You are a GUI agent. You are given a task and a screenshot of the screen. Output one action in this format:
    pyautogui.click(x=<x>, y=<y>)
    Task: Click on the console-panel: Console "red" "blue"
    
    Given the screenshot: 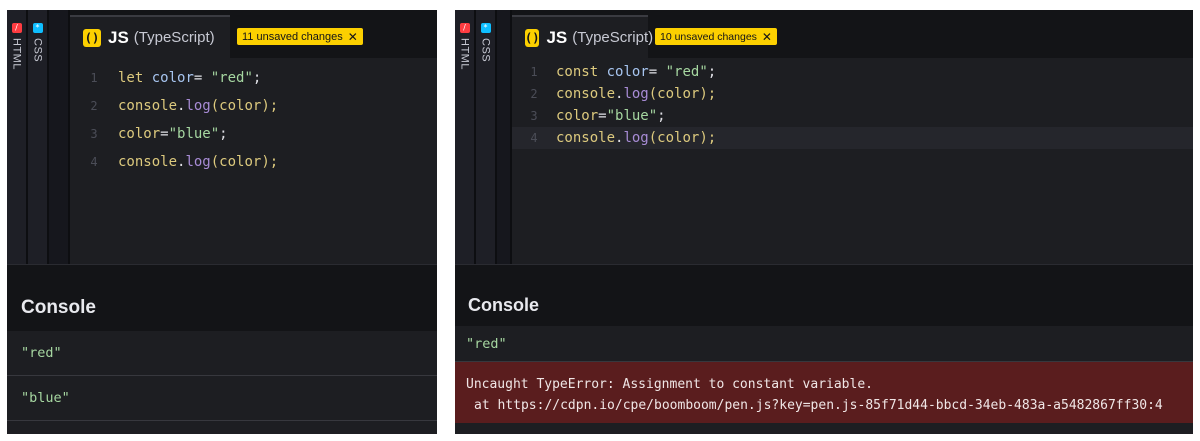 What is the action you would take?
    pyautogui.click(x=222, y=359)
    